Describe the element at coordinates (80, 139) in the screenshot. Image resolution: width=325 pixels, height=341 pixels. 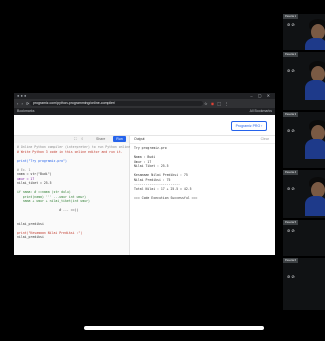
I see `editor-toolbar-icons: ⛶ ☾` at that location.